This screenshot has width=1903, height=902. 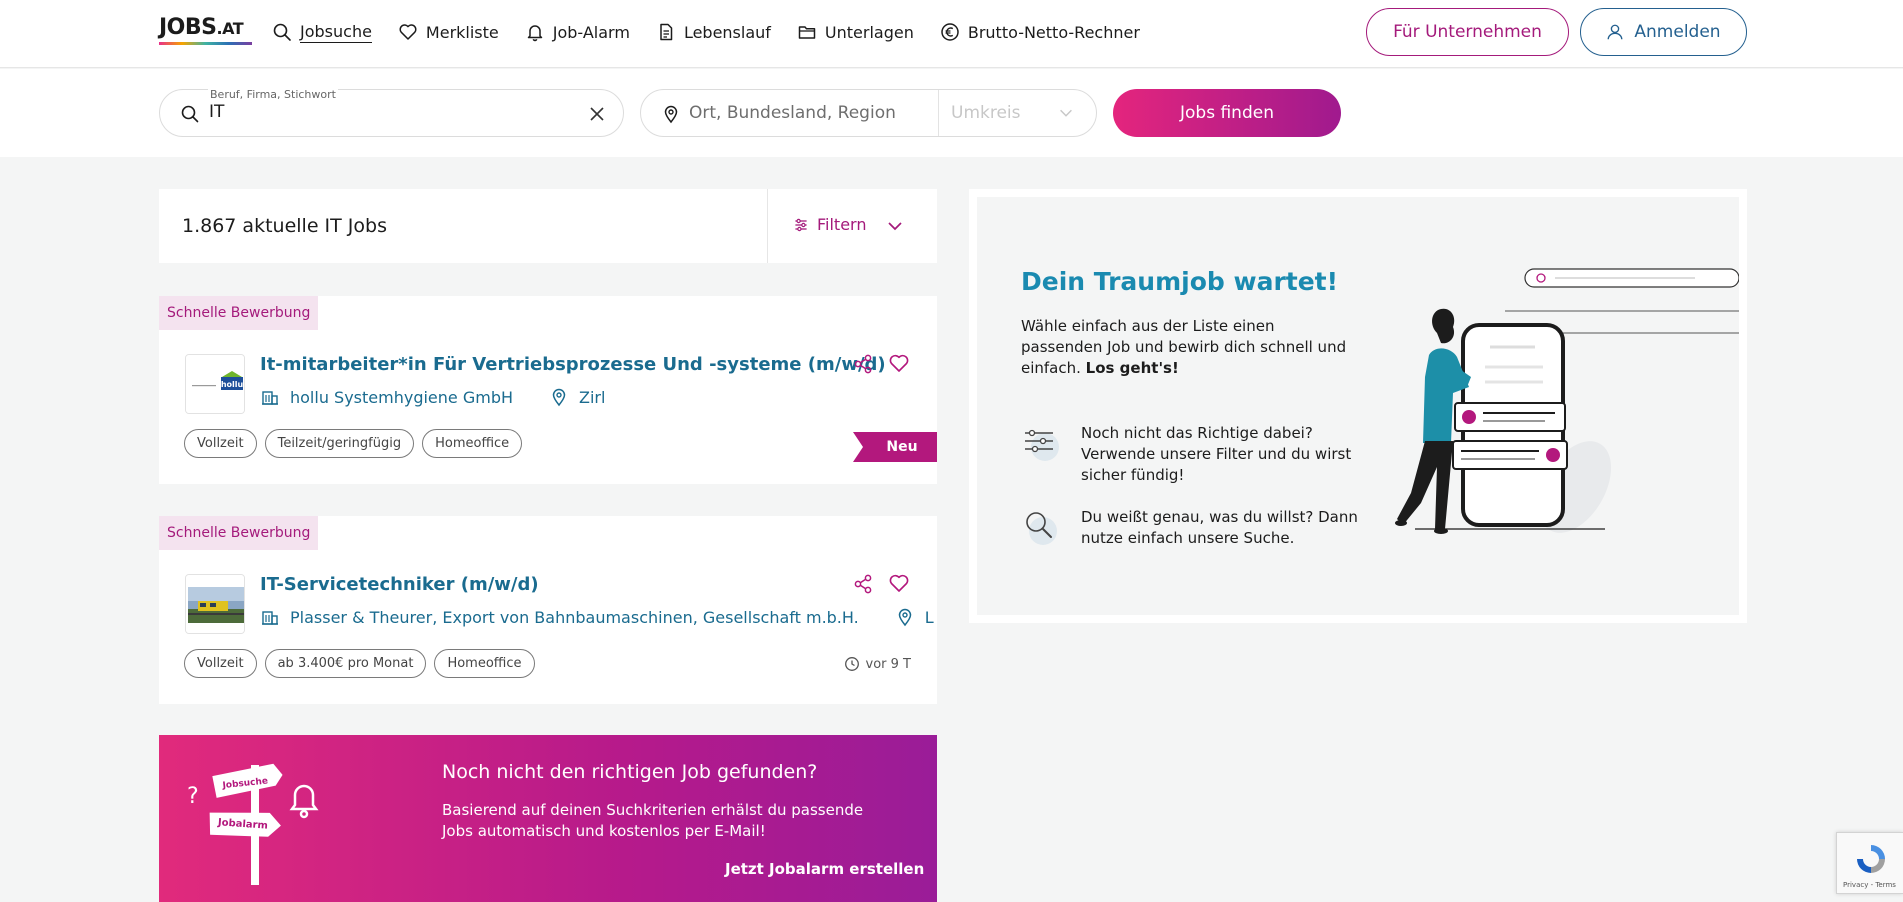 What do you see at coordinates (986, 113) in the screenshot?
I see `radius-select: Umkreis` at bounding box center [986, 113].